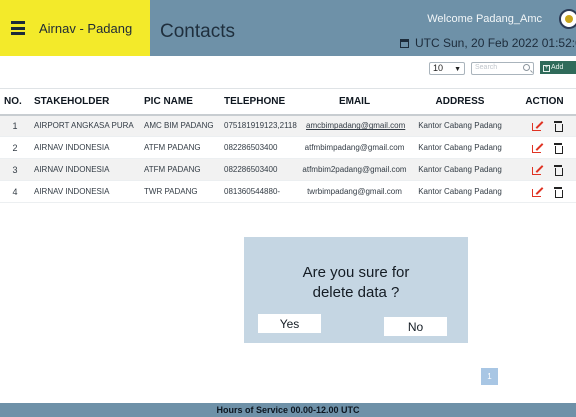  Describe the element at coordinates (85, 125) in the screenshot. I see `cell-stakeholder: AIRPORT ANGKASA PURA` at that location.